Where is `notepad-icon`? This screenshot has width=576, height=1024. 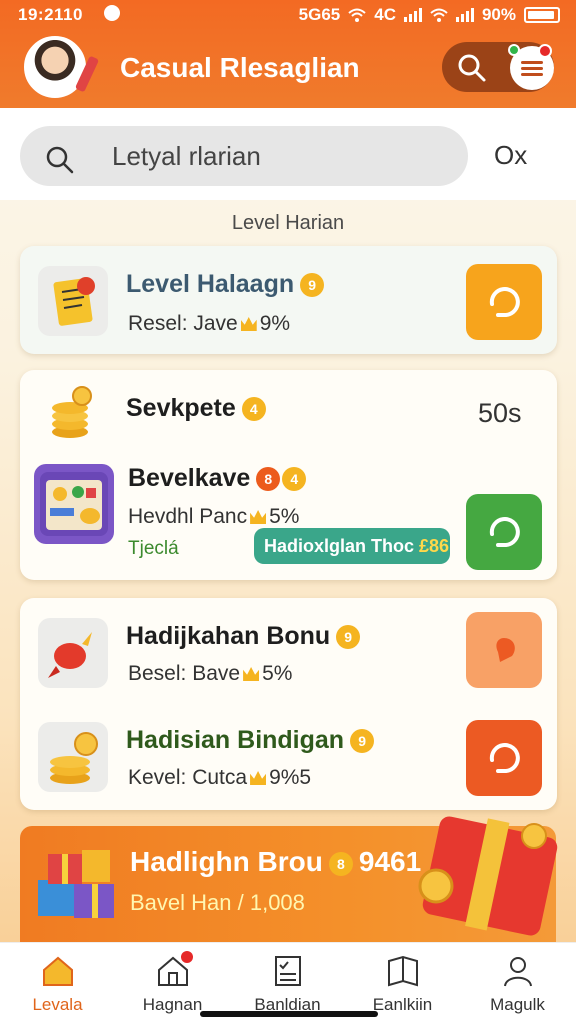 notepad-icon is located at coordinates (73, 301).